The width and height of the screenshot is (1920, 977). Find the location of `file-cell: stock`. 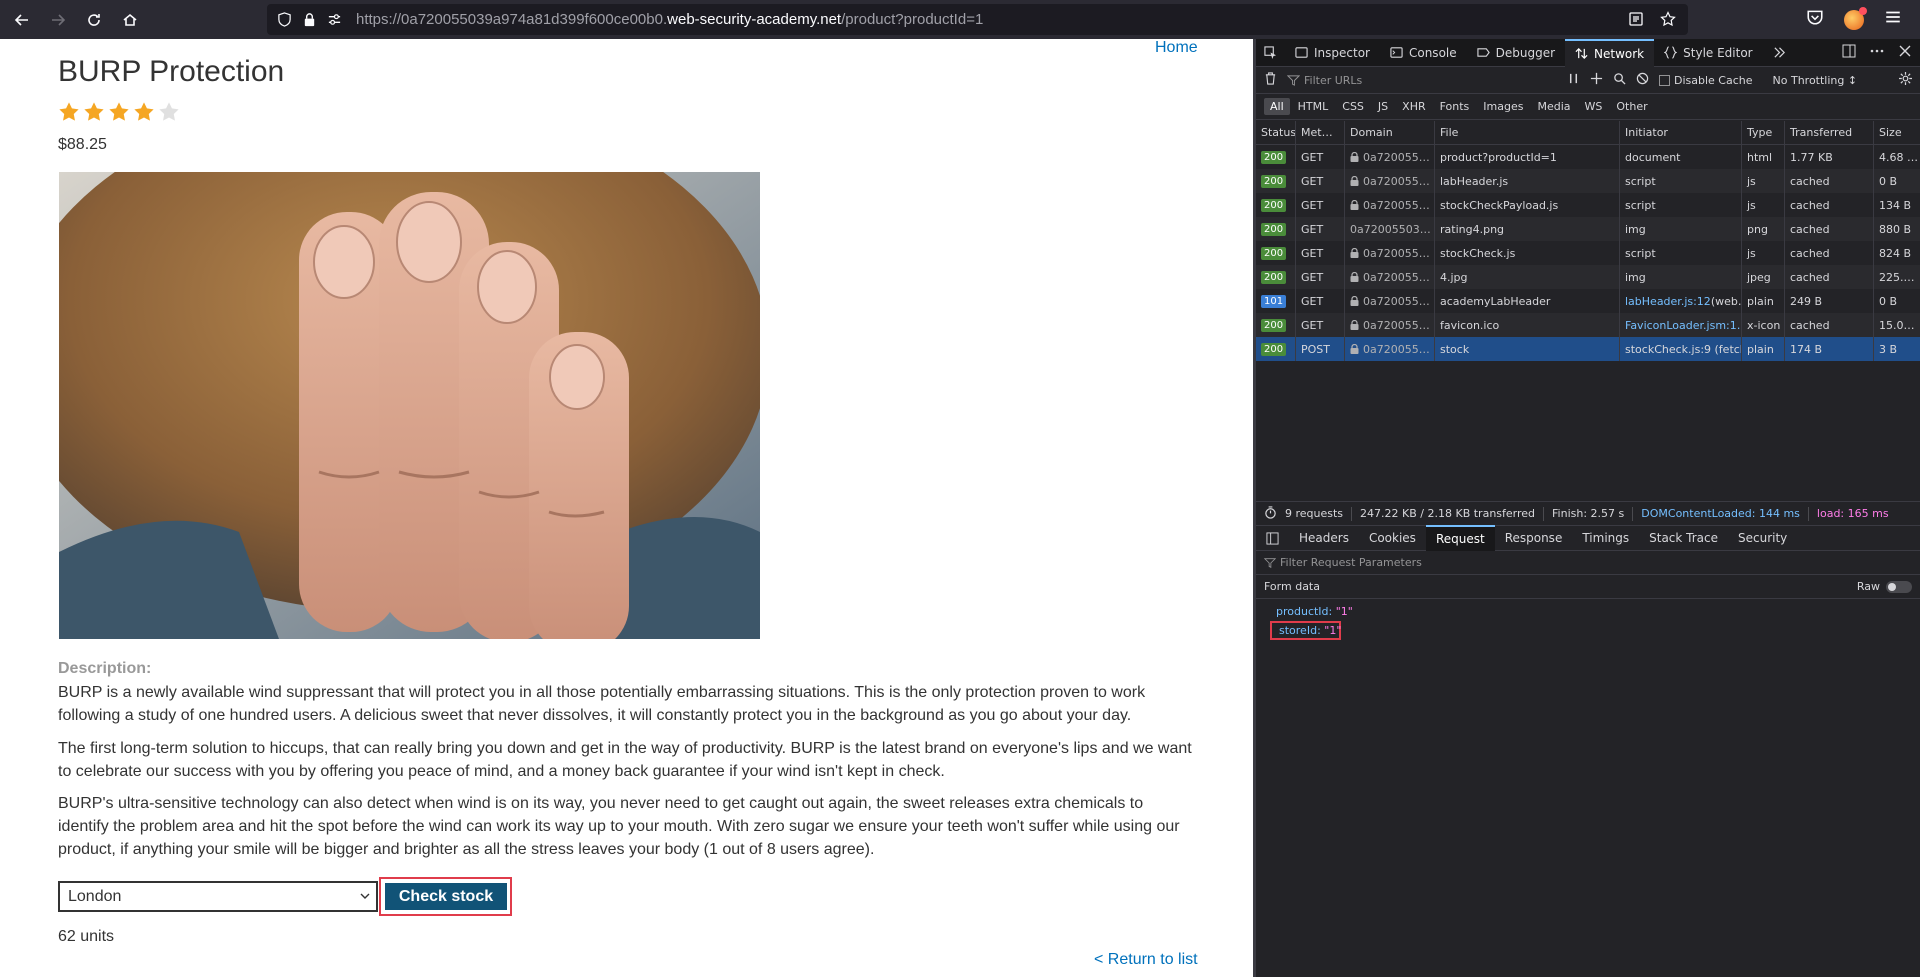

file-cell: stock is located at coordinates (1527, 349).